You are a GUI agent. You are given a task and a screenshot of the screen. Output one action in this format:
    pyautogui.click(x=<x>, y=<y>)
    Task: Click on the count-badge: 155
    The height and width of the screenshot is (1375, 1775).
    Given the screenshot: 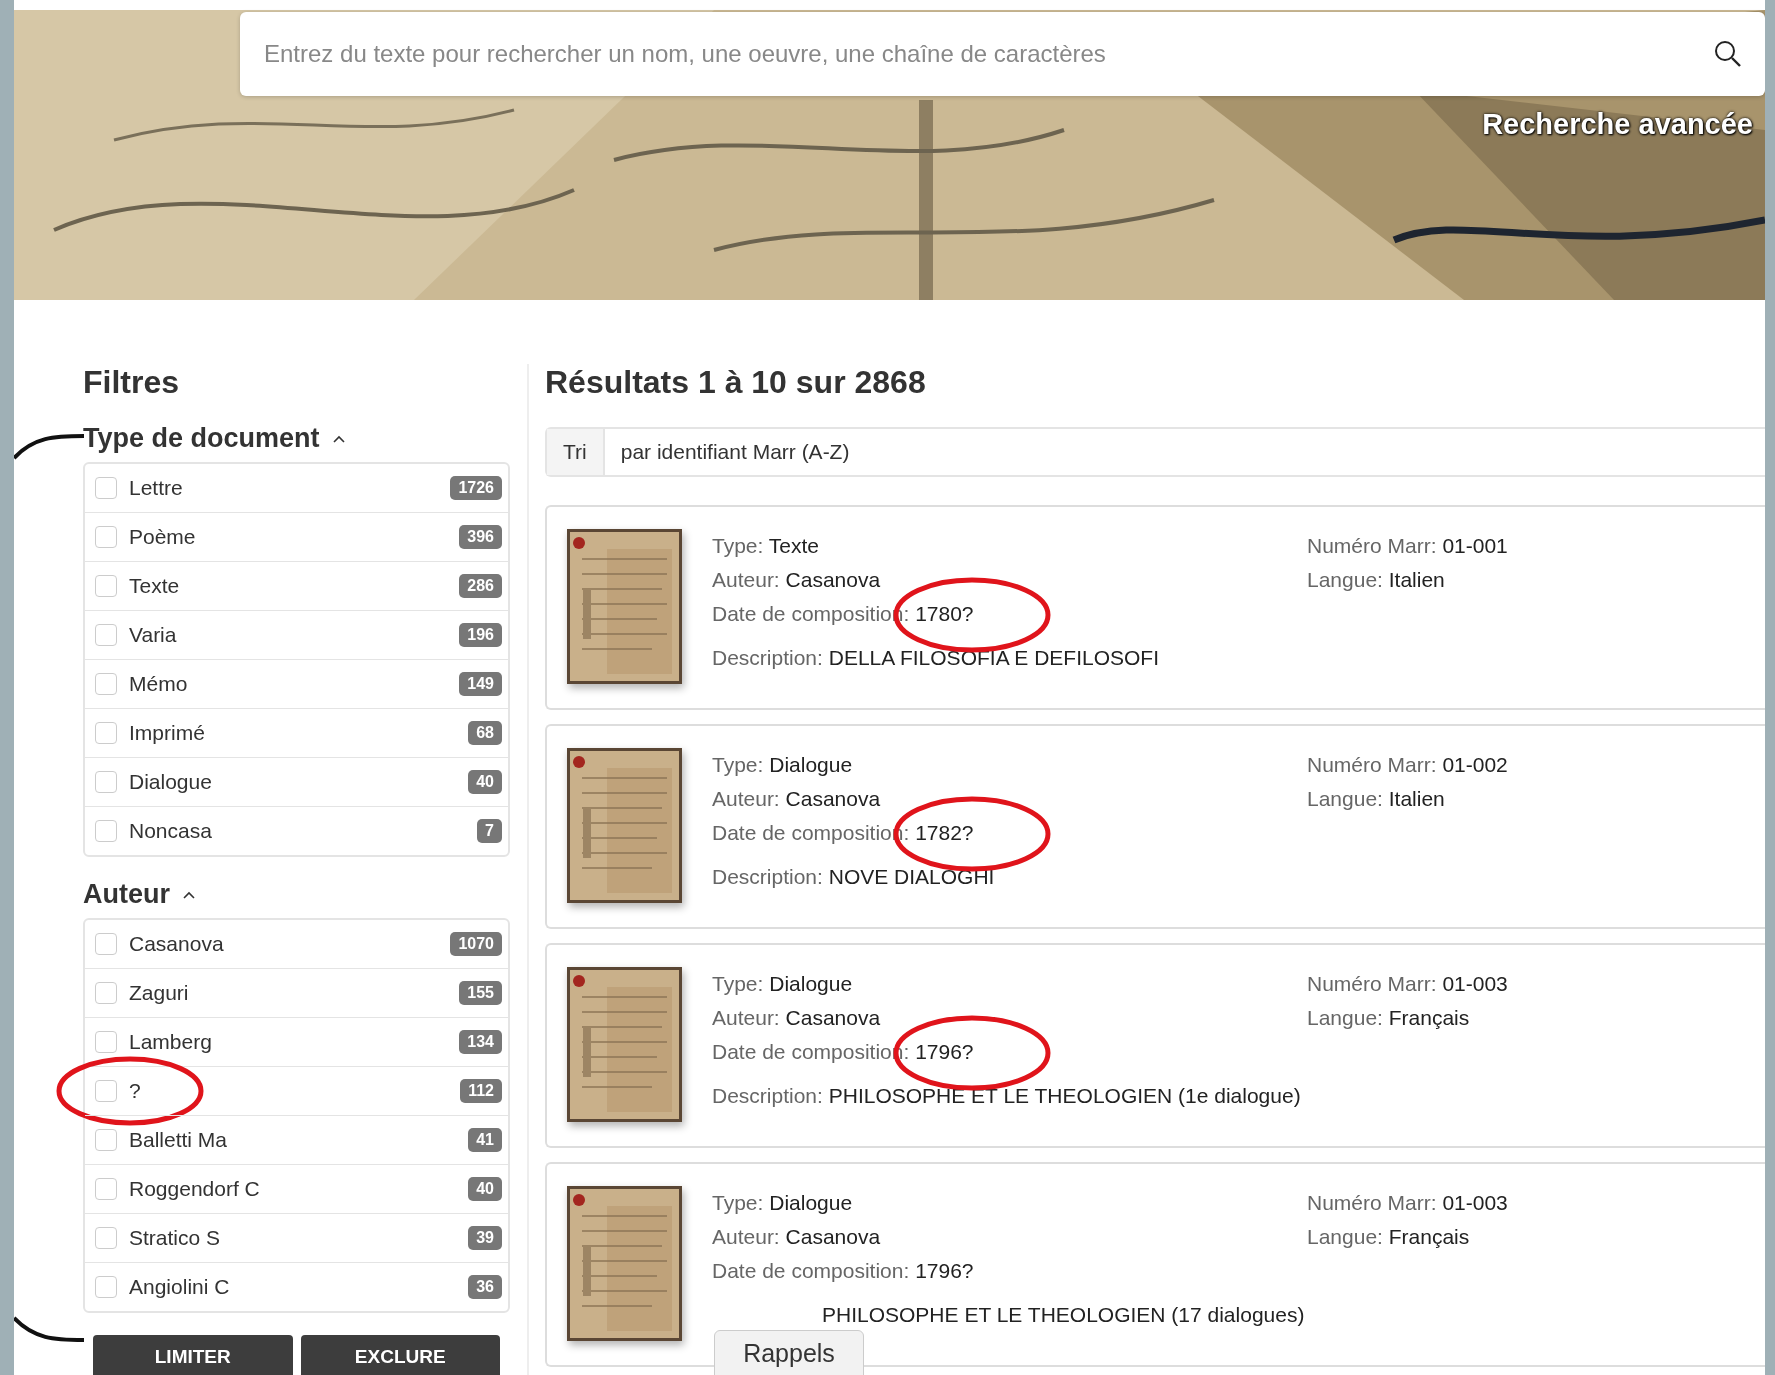 What is the action you would take?
    pyautogui.click(x=480, y=993)
    